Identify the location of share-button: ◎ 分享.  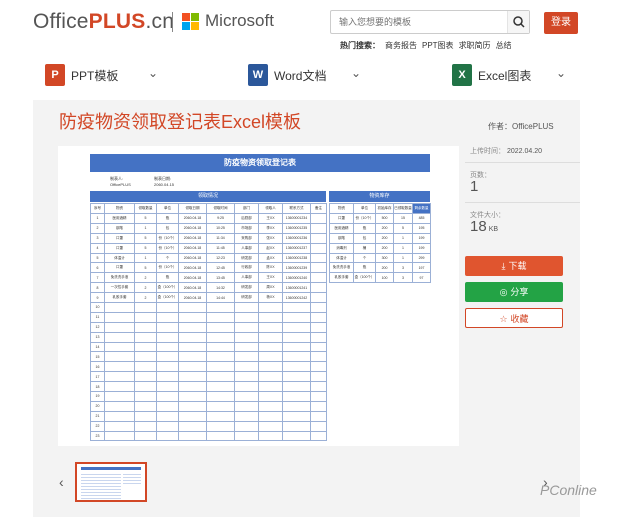
(514, 292).